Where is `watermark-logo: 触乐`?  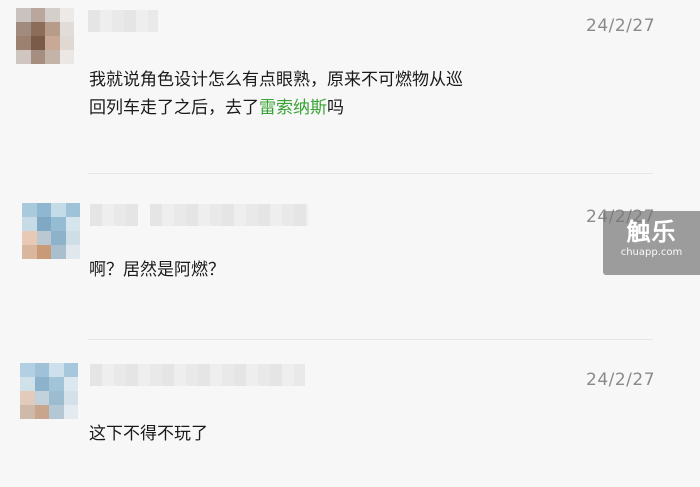
watermark-logo: 触乐 is located at coordinates (651, 232).